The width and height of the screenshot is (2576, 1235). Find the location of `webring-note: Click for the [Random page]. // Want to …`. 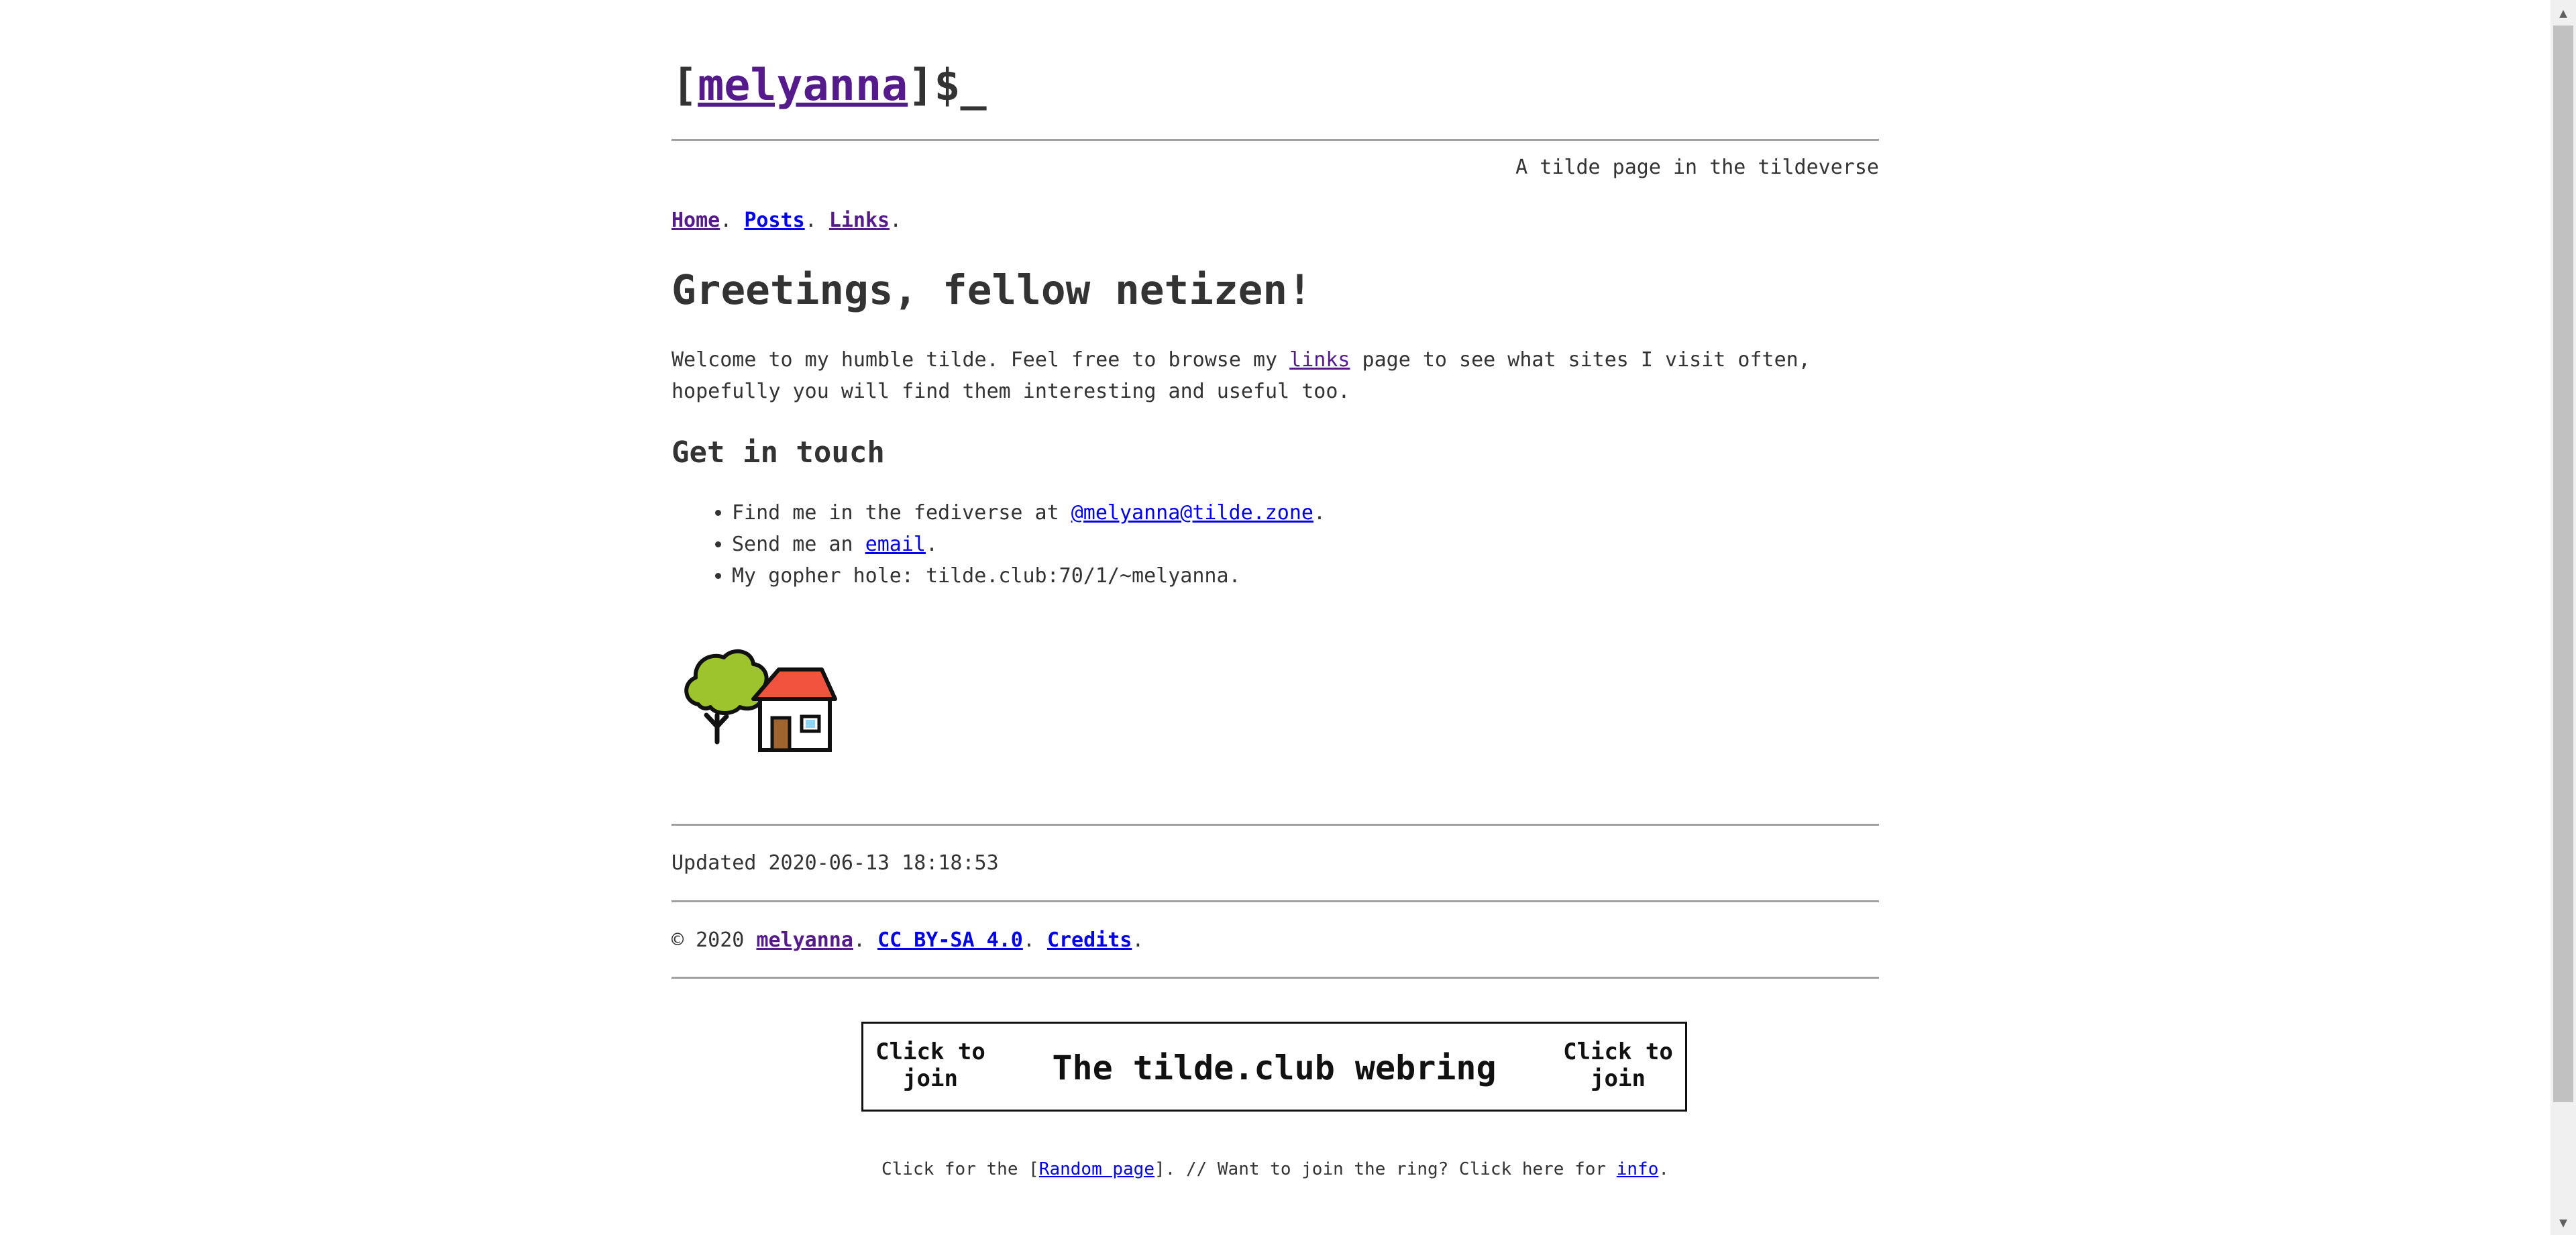

webring-note: Click for the [Random page]. // Want to … is located at coordinates (1275, 1169).